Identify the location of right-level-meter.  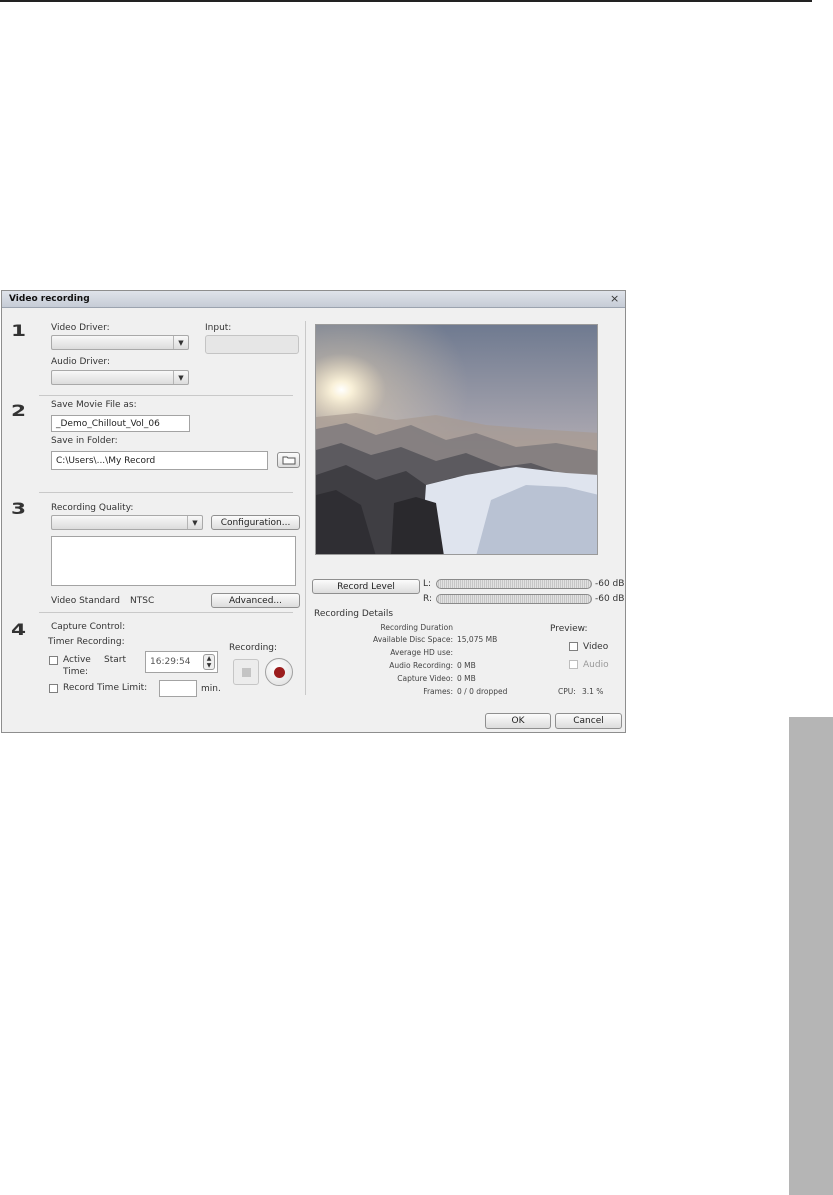
(514, 599).